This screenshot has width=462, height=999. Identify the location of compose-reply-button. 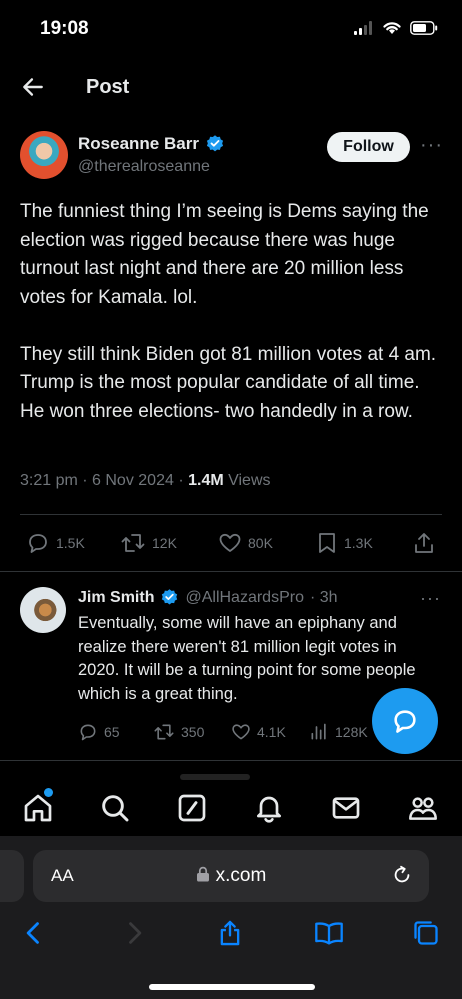
(405, 721).